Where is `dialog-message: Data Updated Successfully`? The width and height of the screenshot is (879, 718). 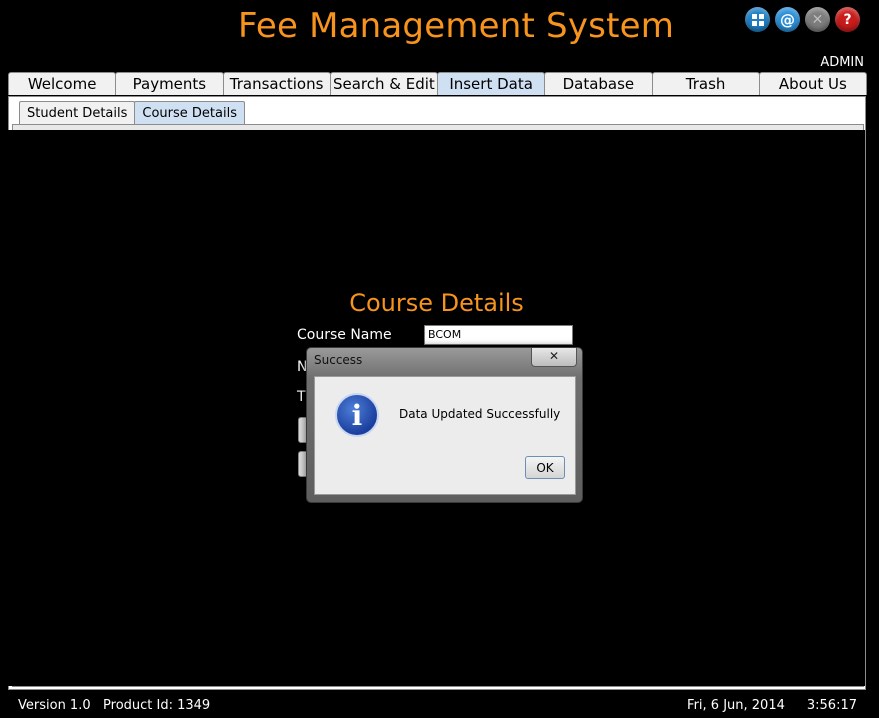
dialog-message: Data Updated Successfully is located at coordinates (480, 414).